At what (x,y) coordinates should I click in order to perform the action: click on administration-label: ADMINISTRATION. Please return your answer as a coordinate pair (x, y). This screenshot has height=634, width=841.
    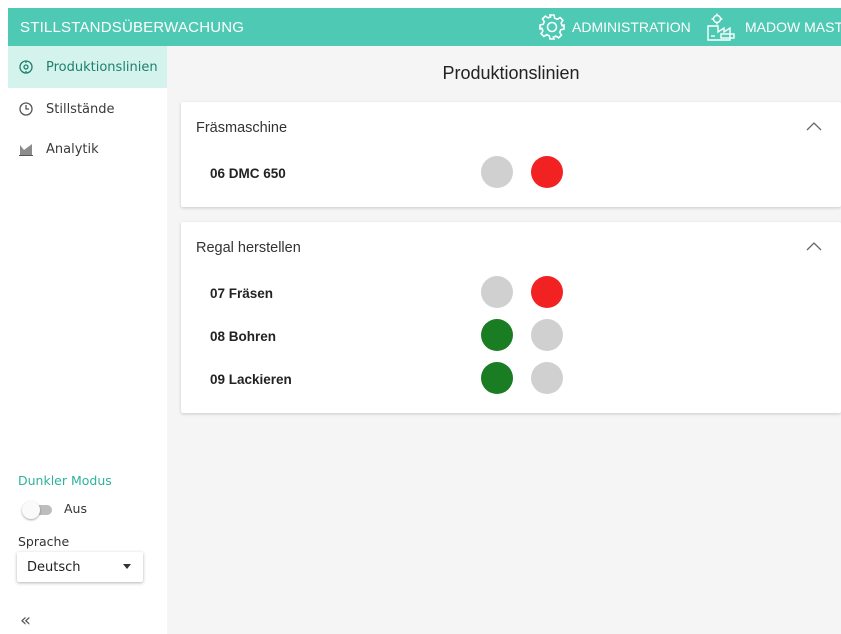
    Looking at the image, I should click on (631, 27).